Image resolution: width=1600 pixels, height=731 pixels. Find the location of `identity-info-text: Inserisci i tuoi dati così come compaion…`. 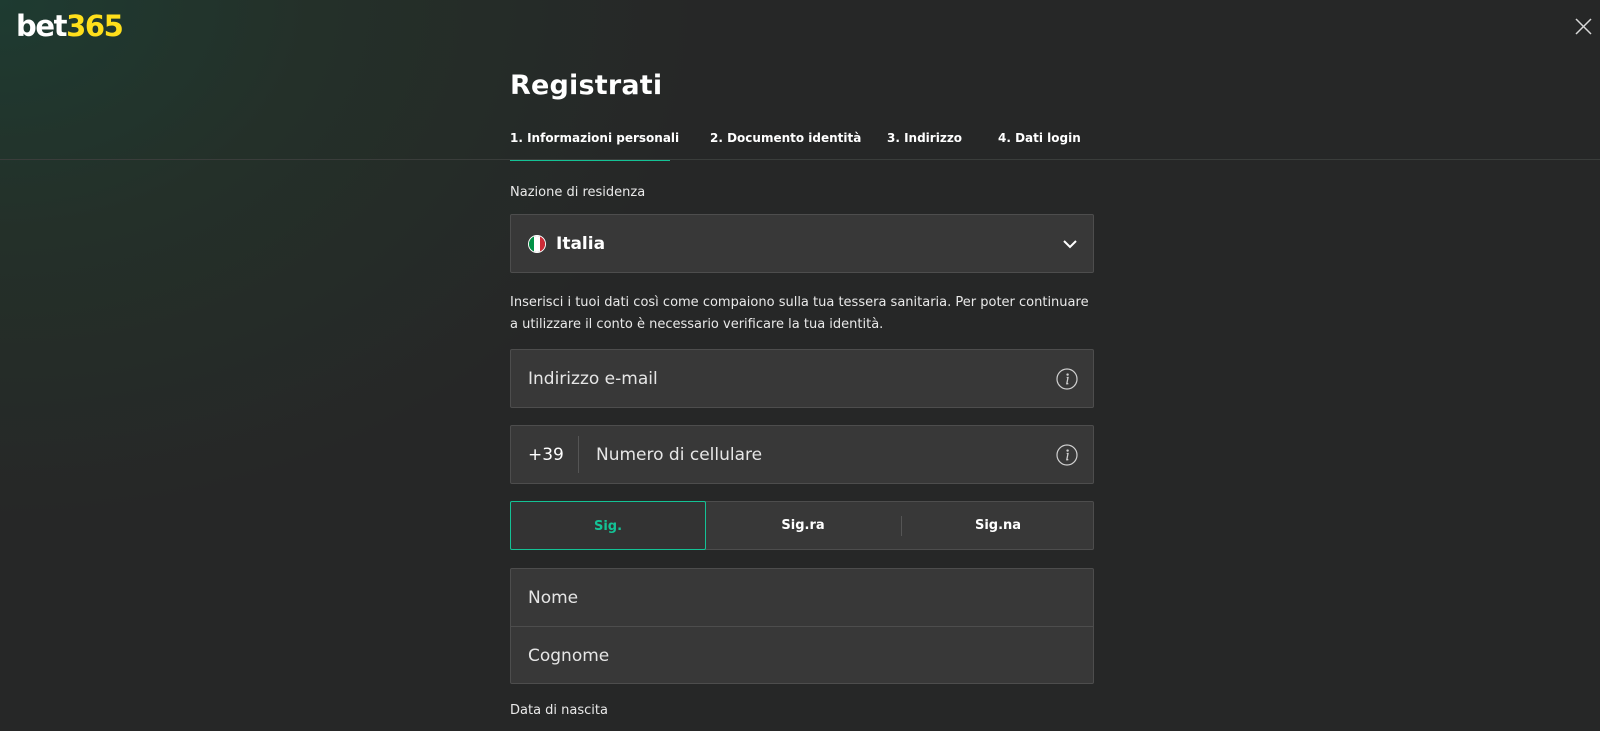

identity-info-text: Inserisci i tuoi dati così come compaion… is located at coordinates (799, 313).